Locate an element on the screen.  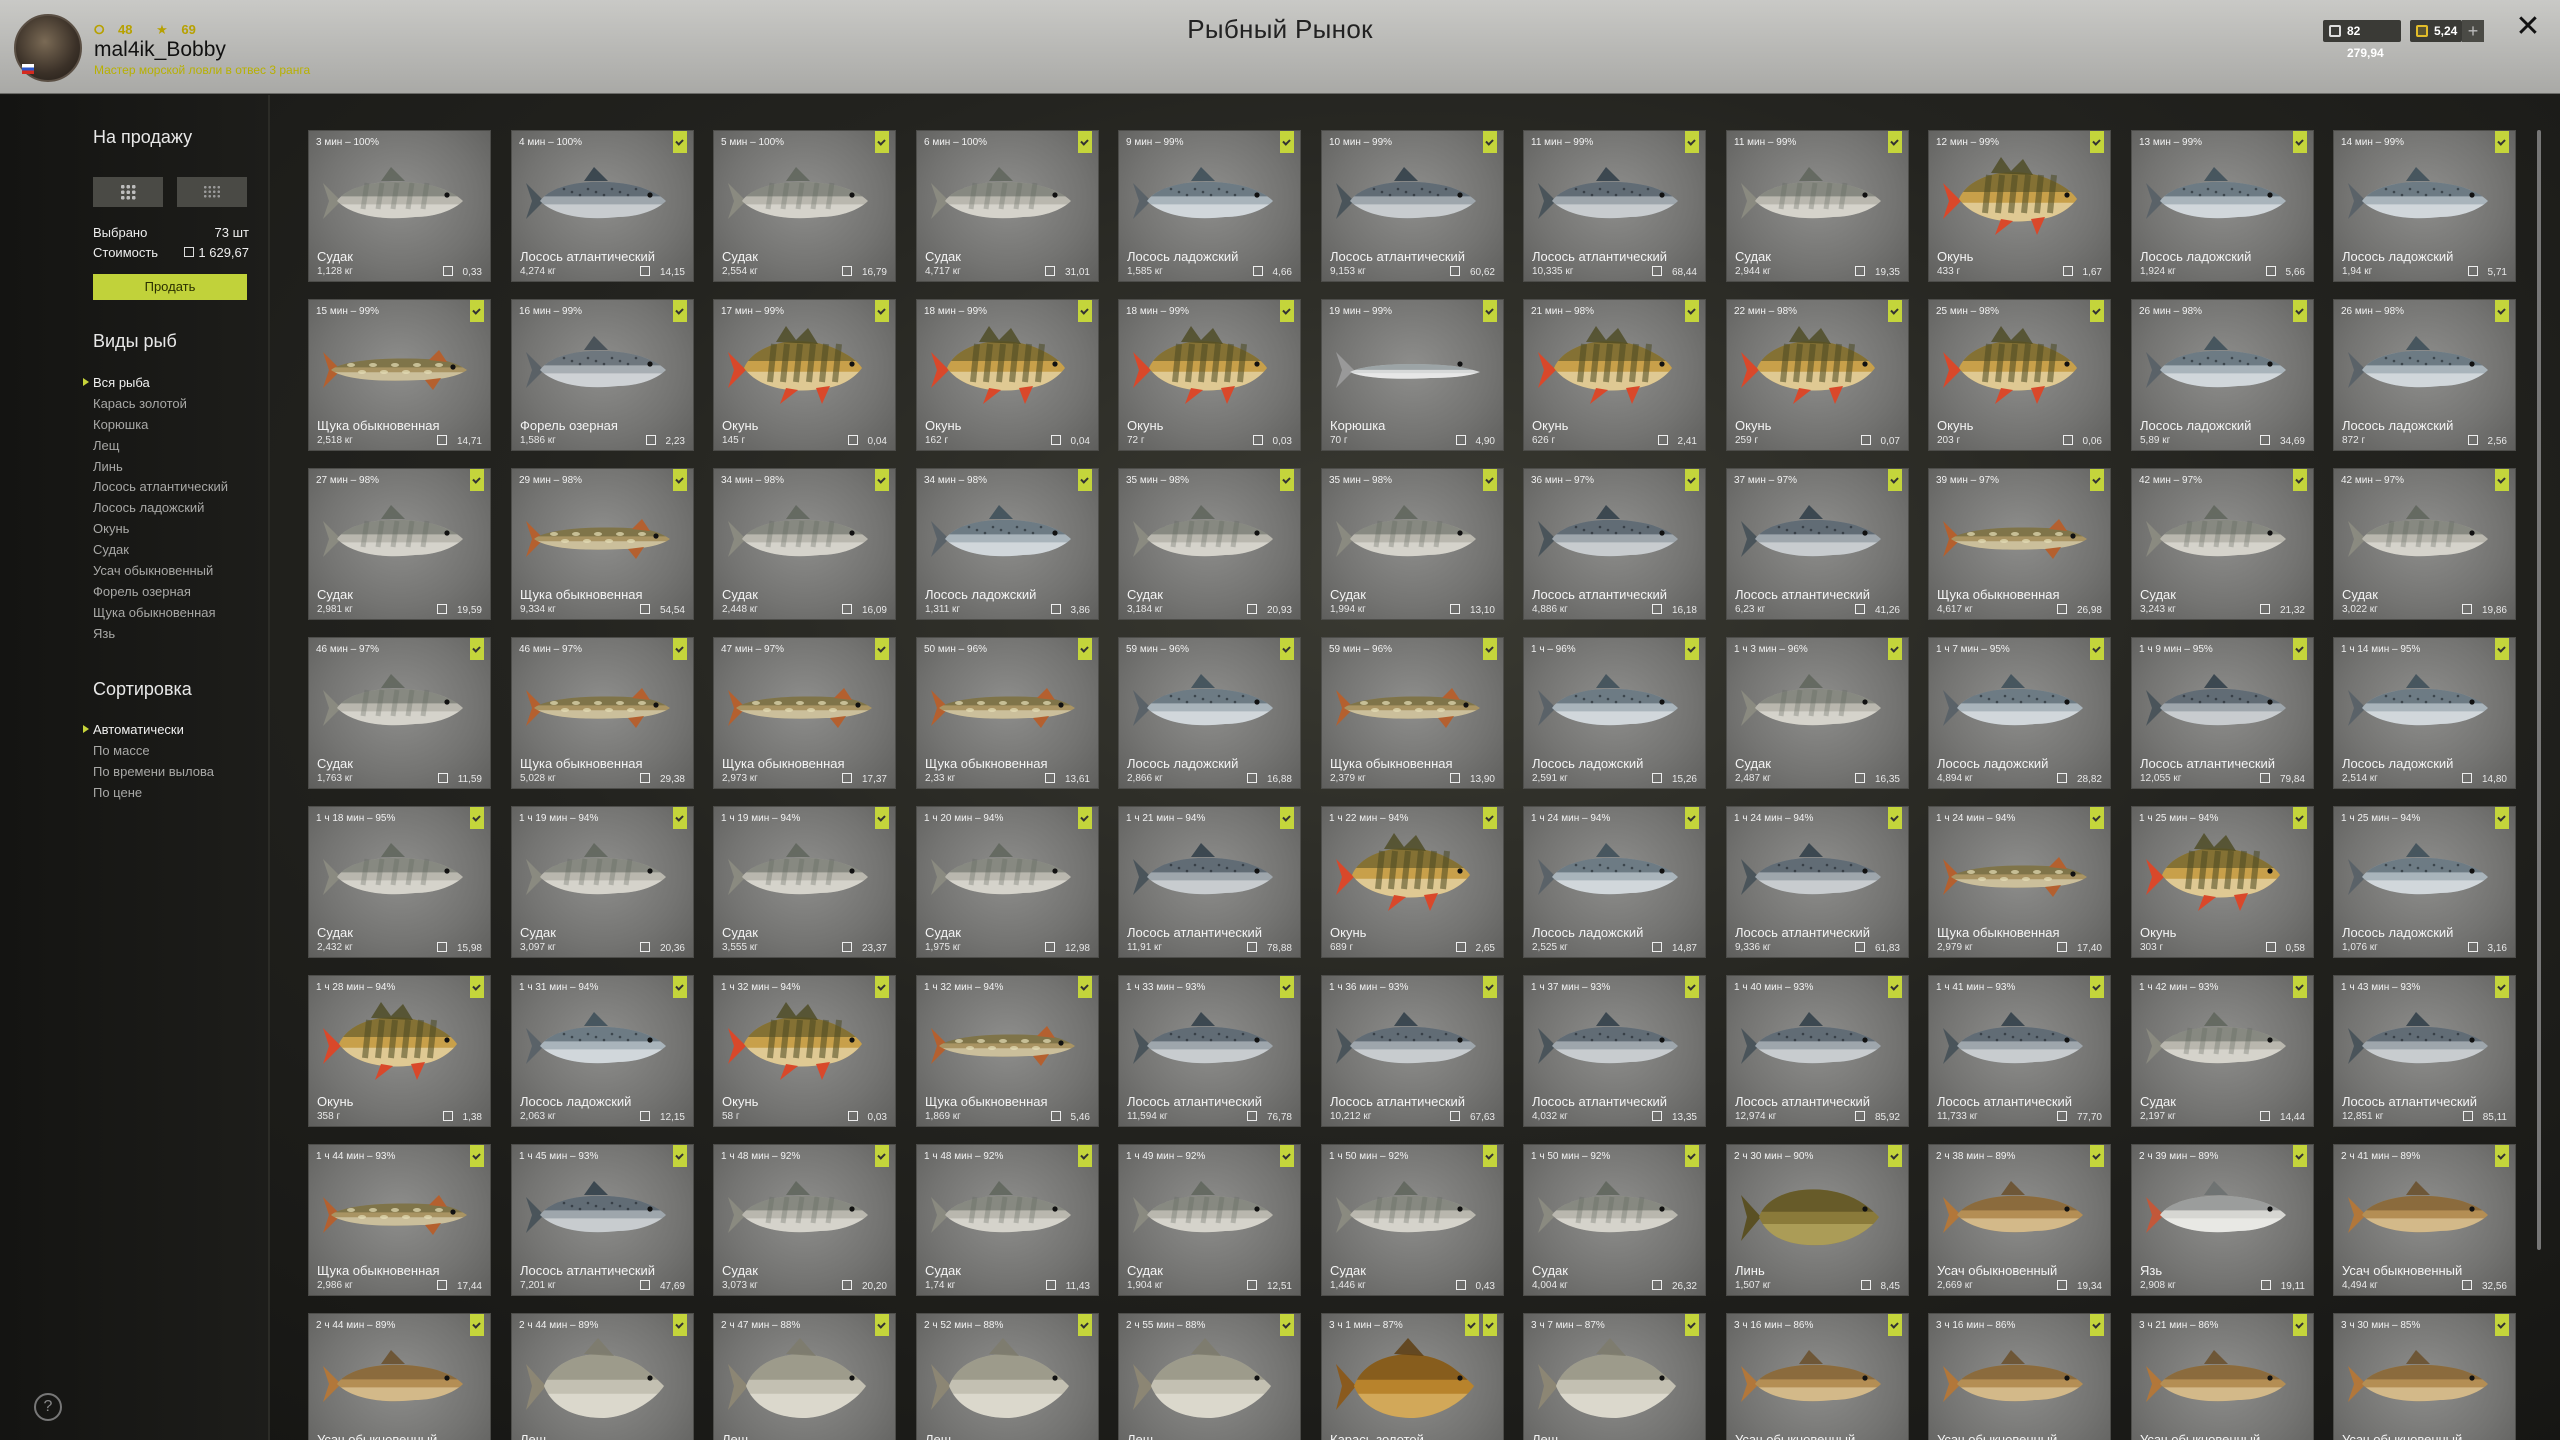
help-button: ? is located at coordinates (48, 1407).